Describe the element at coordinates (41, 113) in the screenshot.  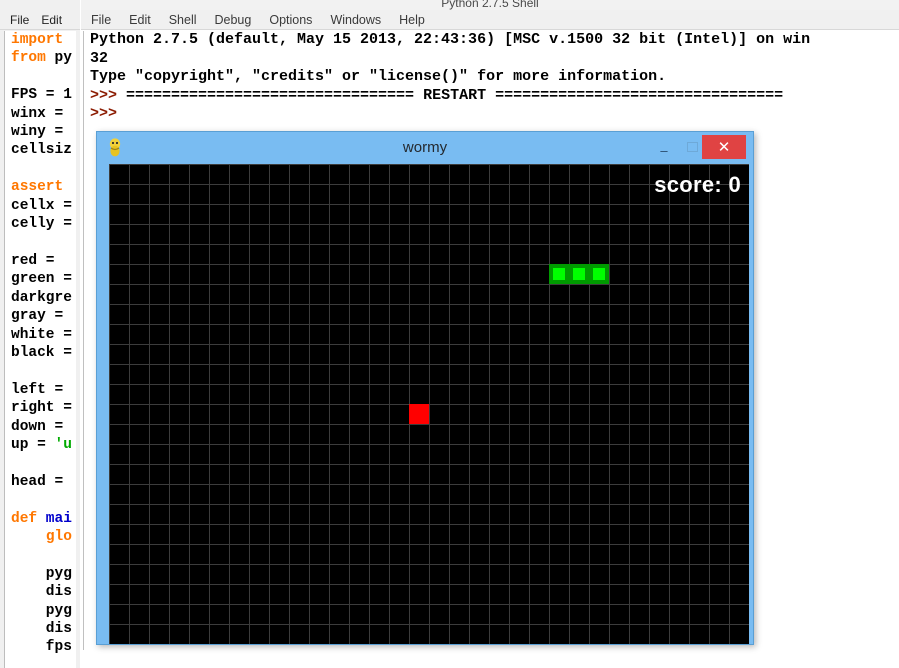
I see `code-line: winx =` at that location.